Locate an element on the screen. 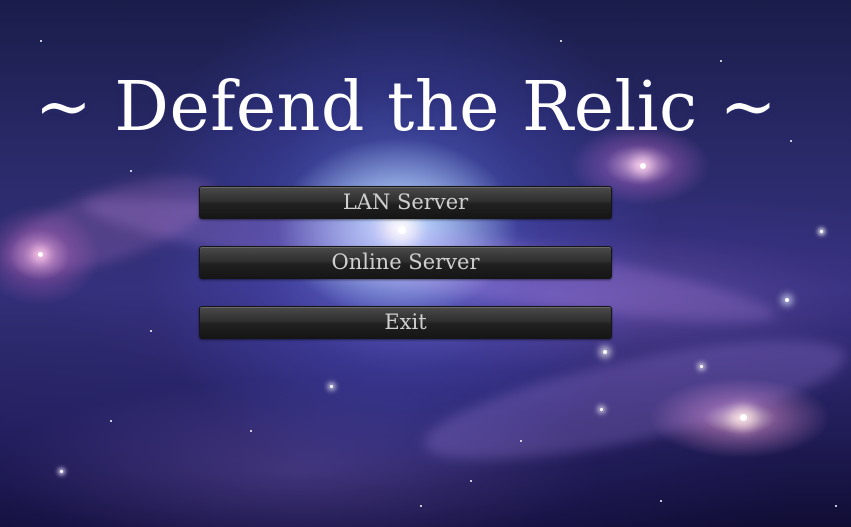 The image size is (851, 527). lan-server-button: LAN Server is located at coordinates (405, 202).